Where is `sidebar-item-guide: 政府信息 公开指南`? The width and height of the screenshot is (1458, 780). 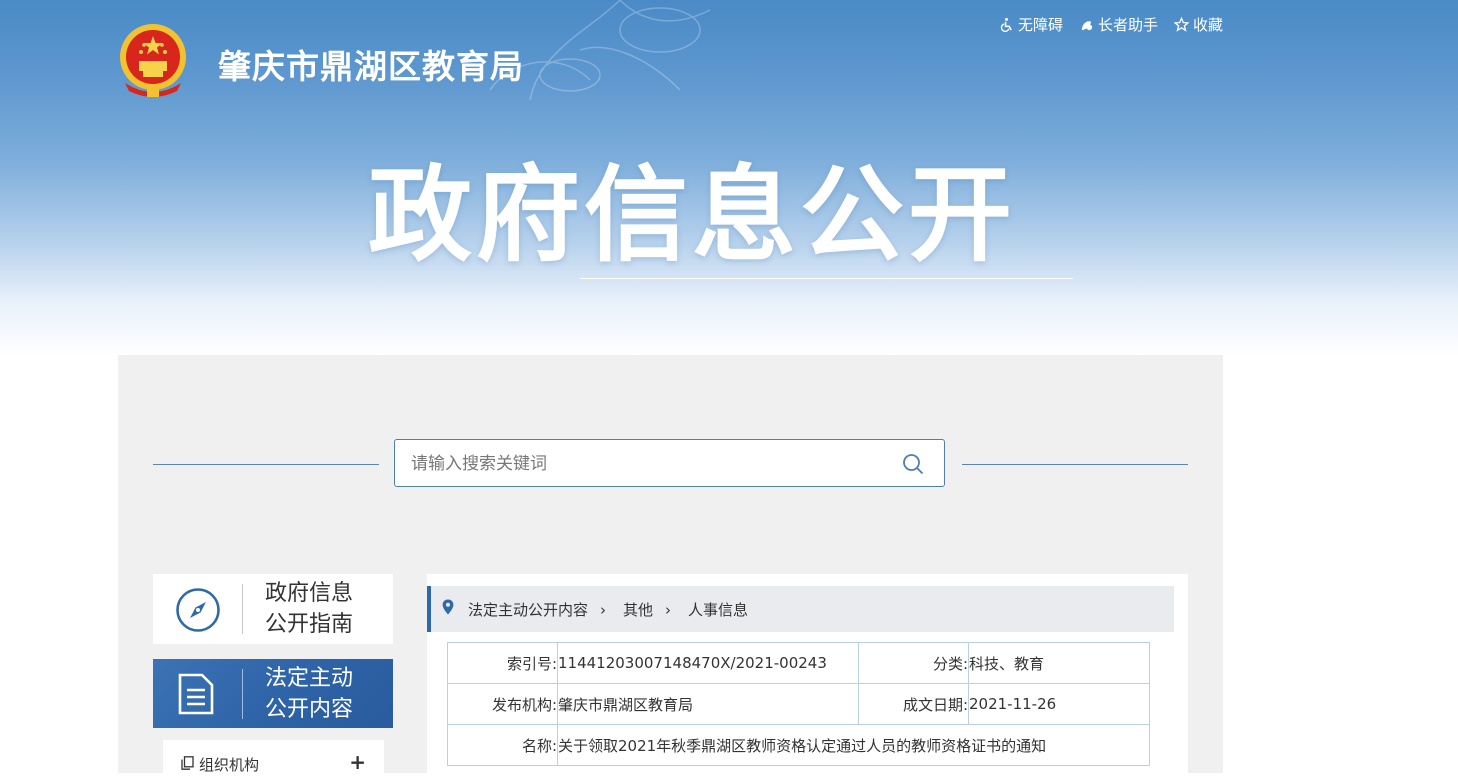 sidebar-item-guide: 政府信息 公开指南 is located at coordinates (273, 609).